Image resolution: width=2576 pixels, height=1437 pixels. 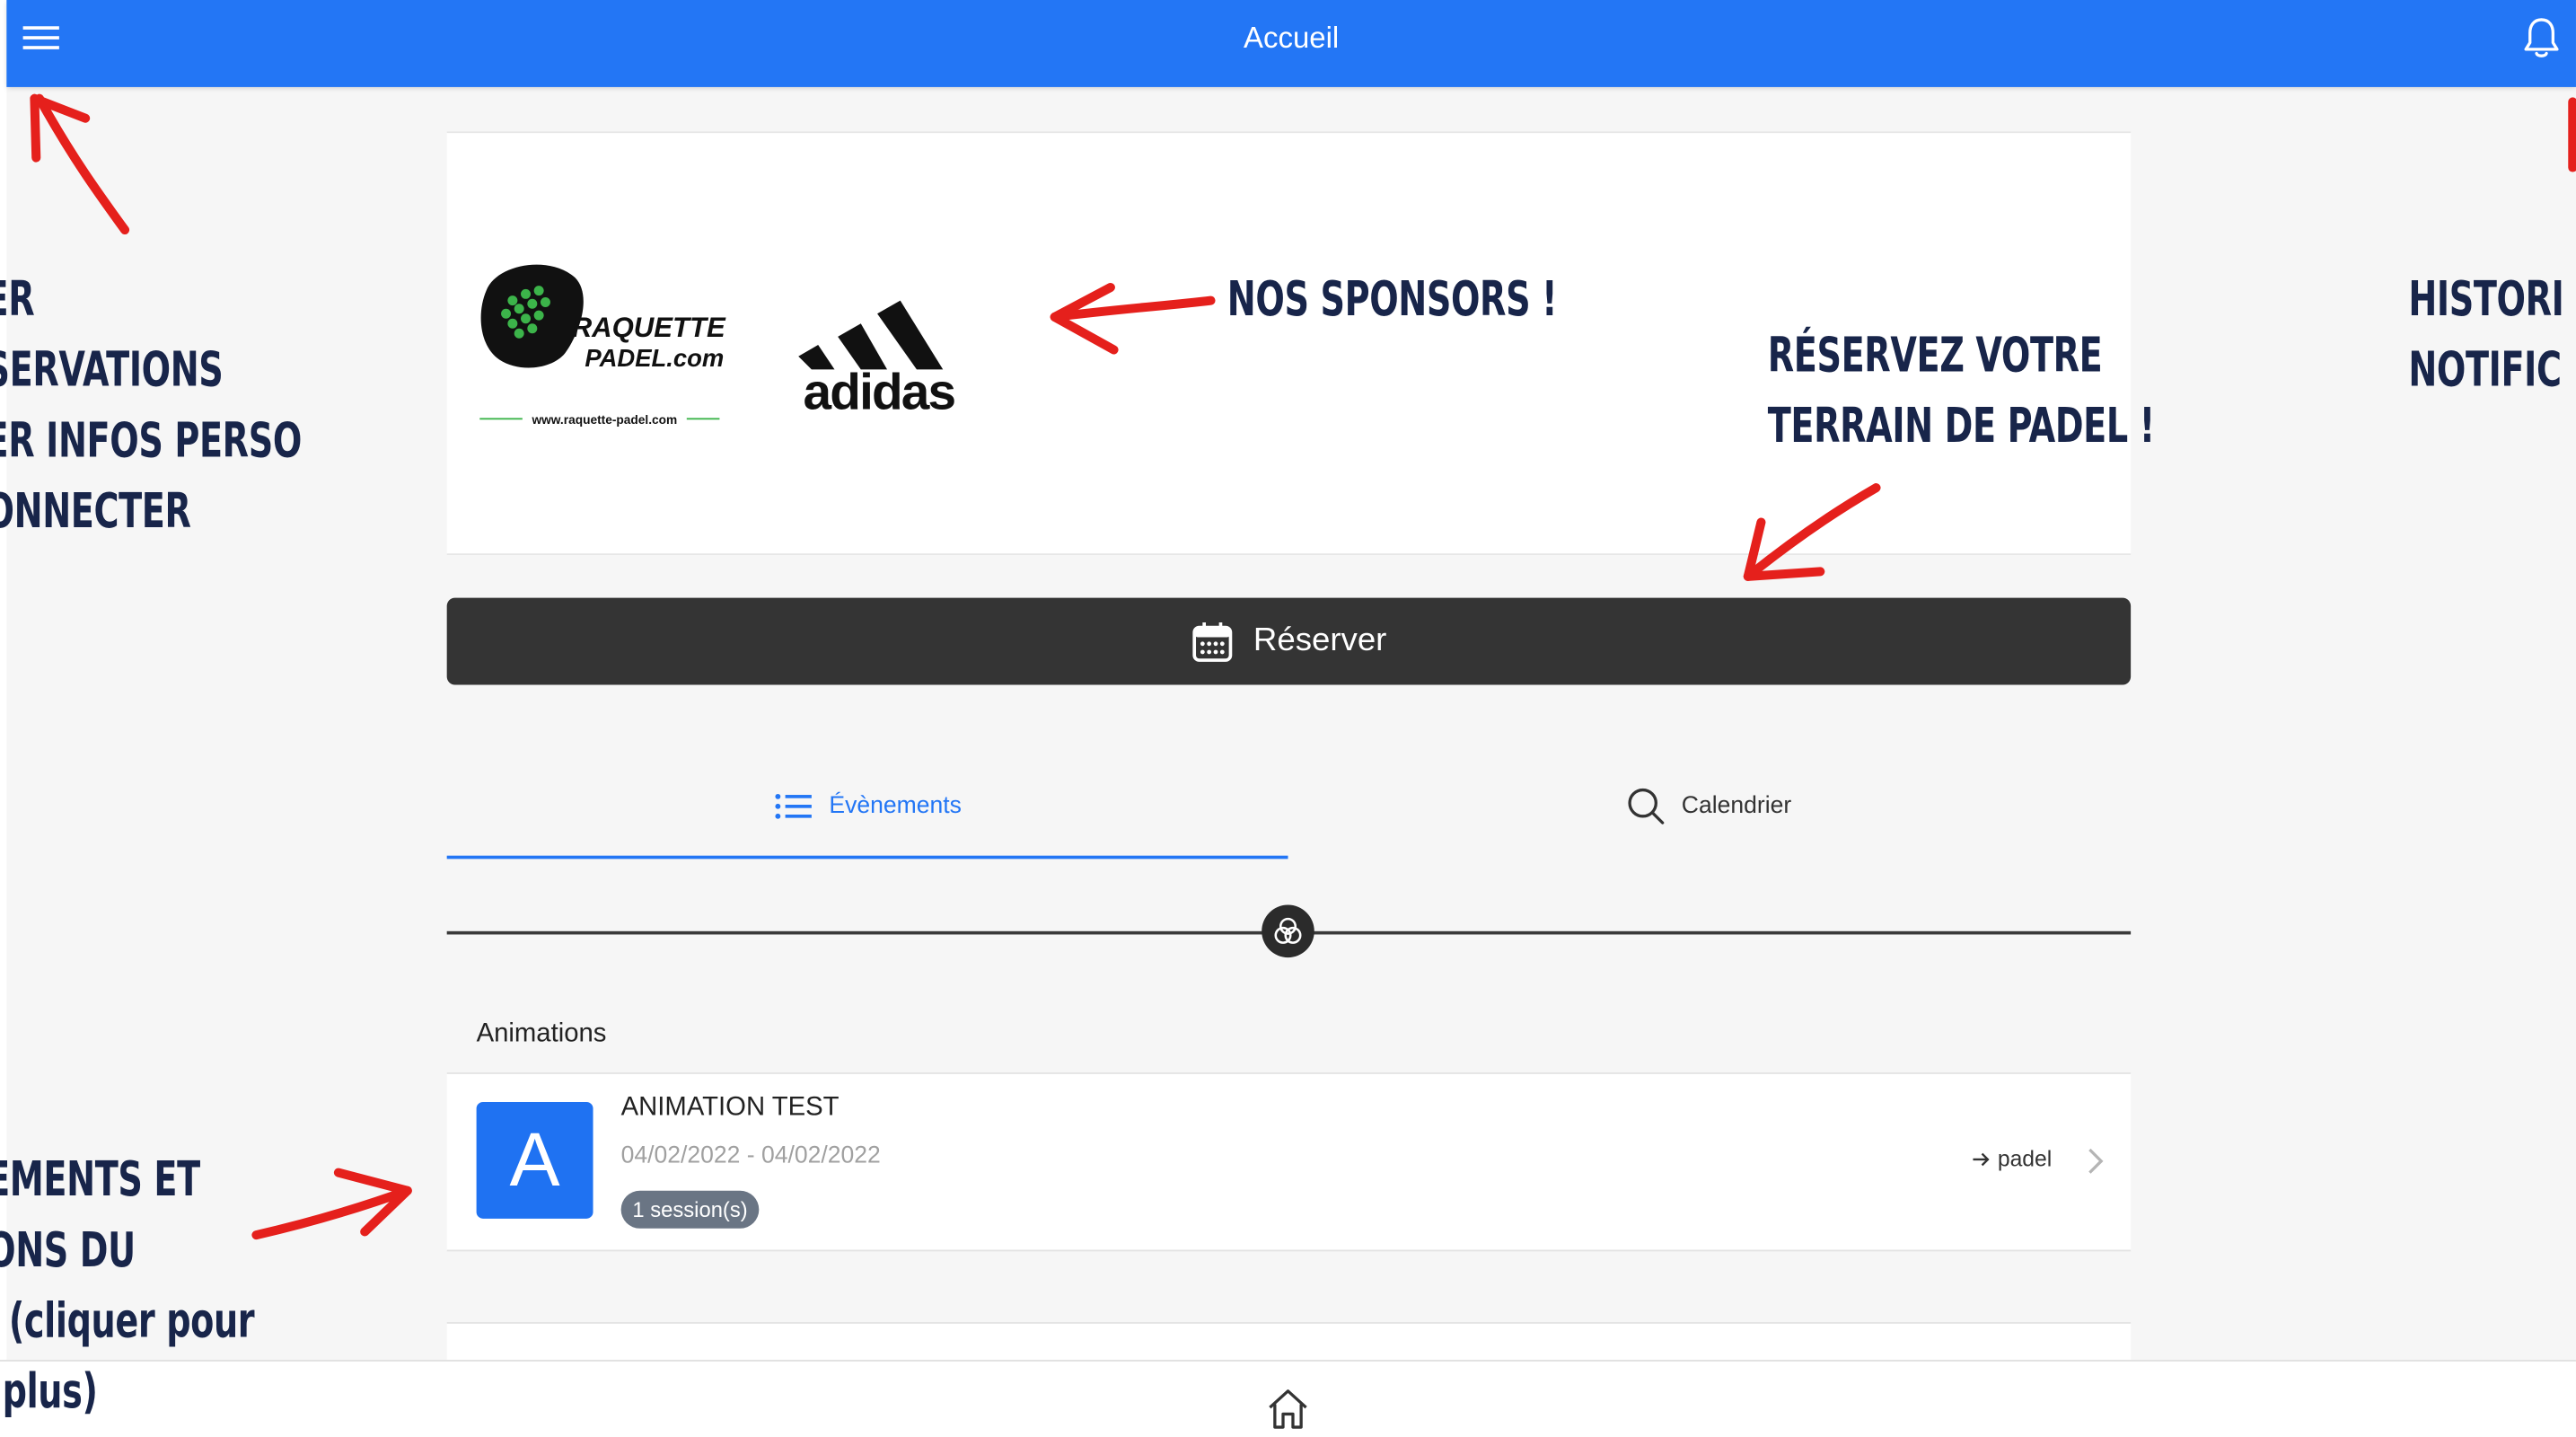 What do you see at coordinates (1084, 318) in the screenshot?
I see `sponsors-arrow-head` at bounding box center [1084, 318].